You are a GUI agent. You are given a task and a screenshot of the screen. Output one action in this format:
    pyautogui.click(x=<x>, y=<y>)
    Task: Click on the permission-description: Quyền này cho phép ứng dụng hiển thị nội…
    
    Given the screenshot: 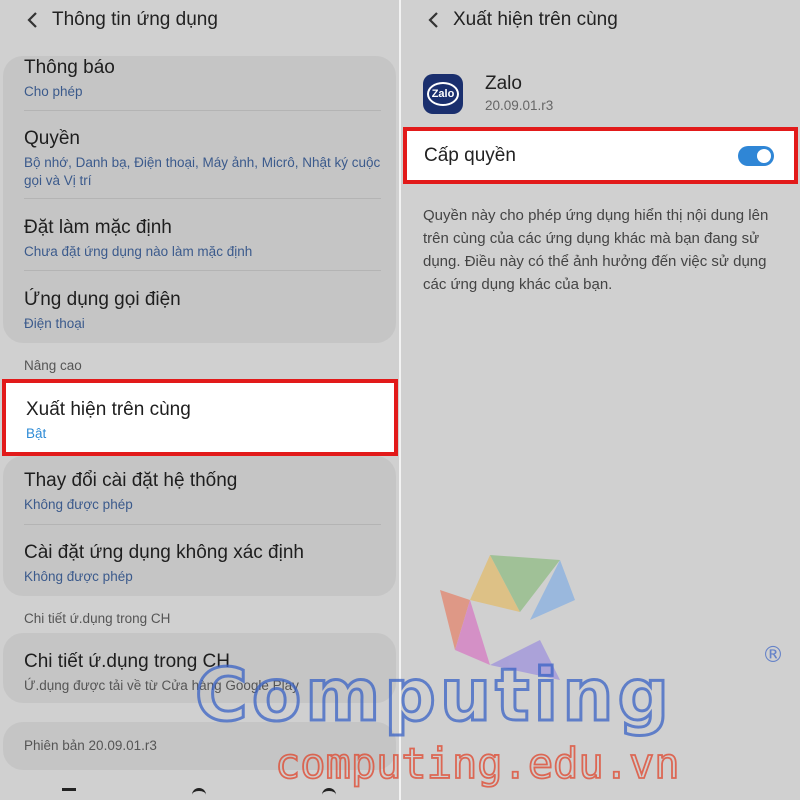 What is the action you would take?
    pyautogui.click(x=596, y=250)
    